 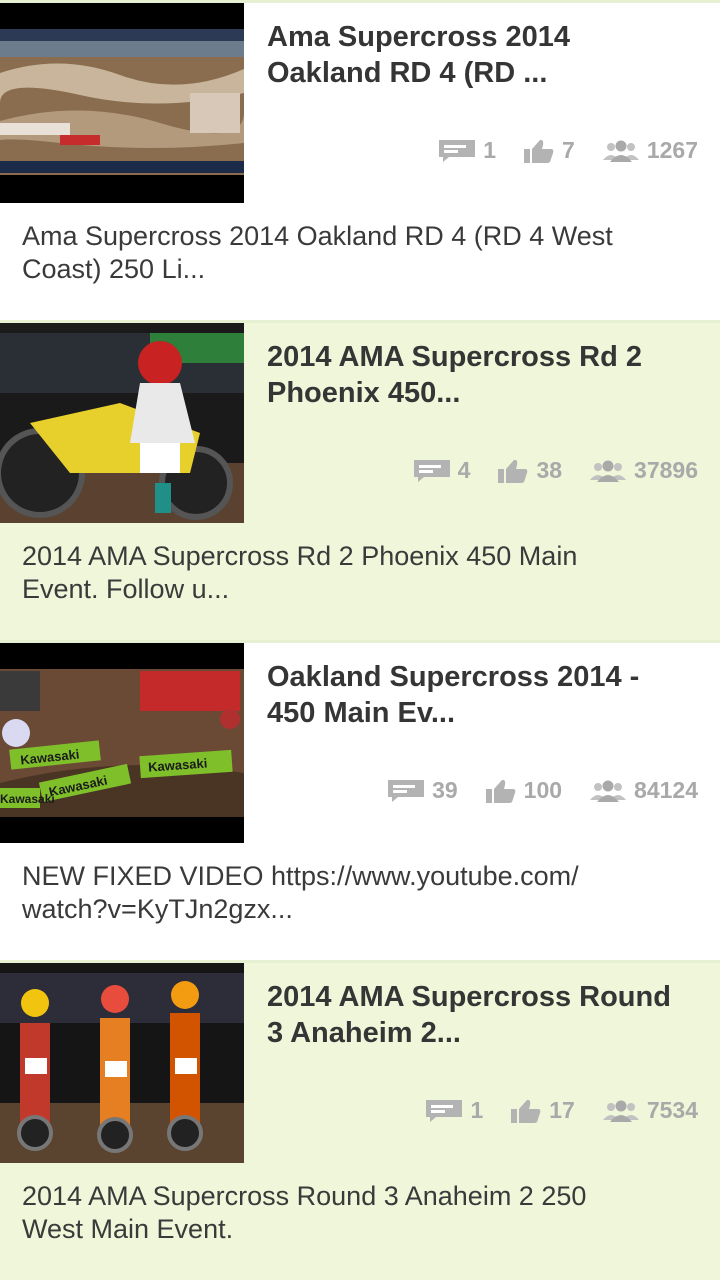 I want to click on view-count: 37896, so click(x=644, y=470).